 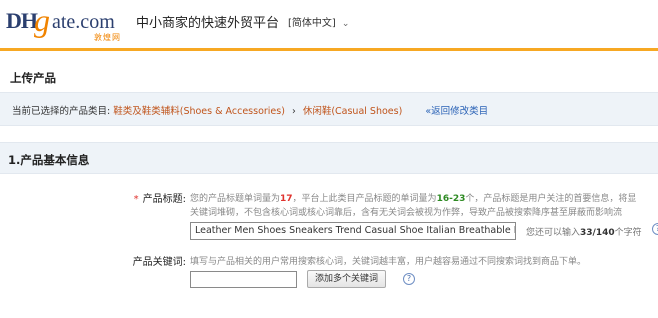 I want to click on category-label: 当前已选择的产品类目:, so click(x=61, y=111).